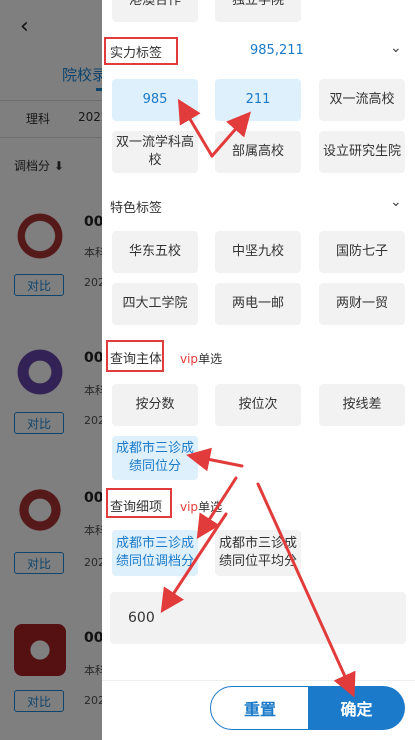 This screenshot has width=415, height=740. What do you see at coordinates (258, 304) in the screenshot?
I see `tag-liangdian: 两电一邮` at bounding box center [258, 304].